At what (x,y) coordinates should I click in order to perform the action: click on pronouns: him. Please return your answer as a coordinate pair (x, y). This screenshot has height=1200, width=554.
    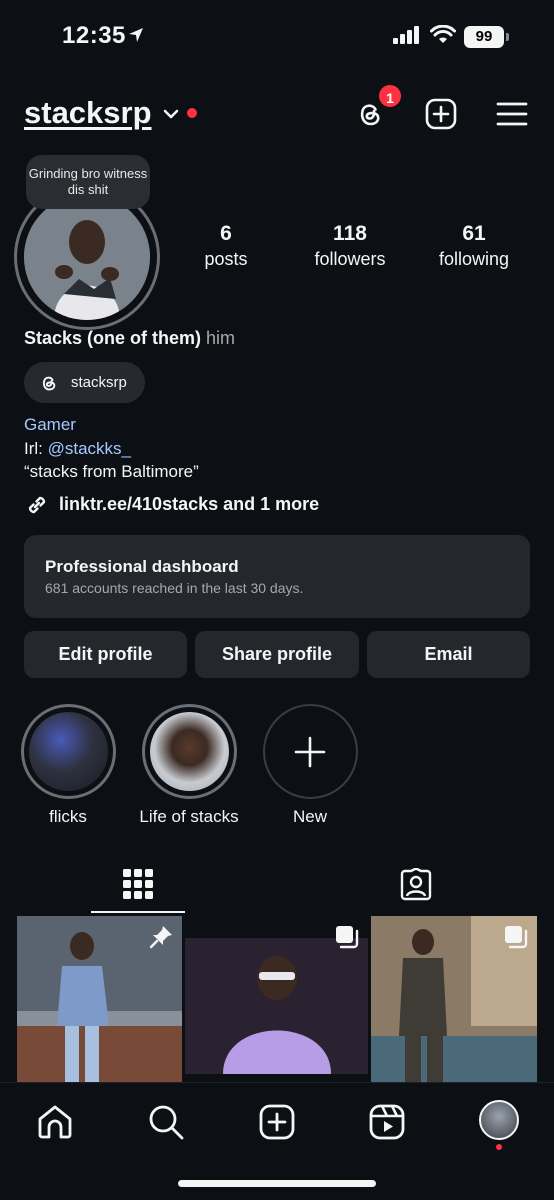
    Looking at the image, I should click on (221, 338).